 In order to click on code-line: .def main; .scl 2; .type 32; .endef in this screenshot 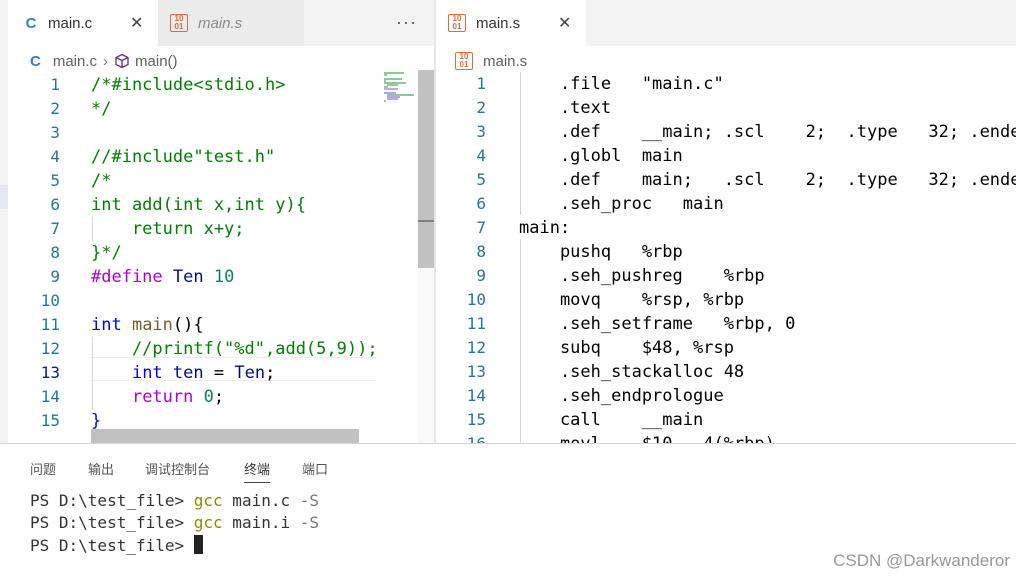, I will do `click(767, 180)`.